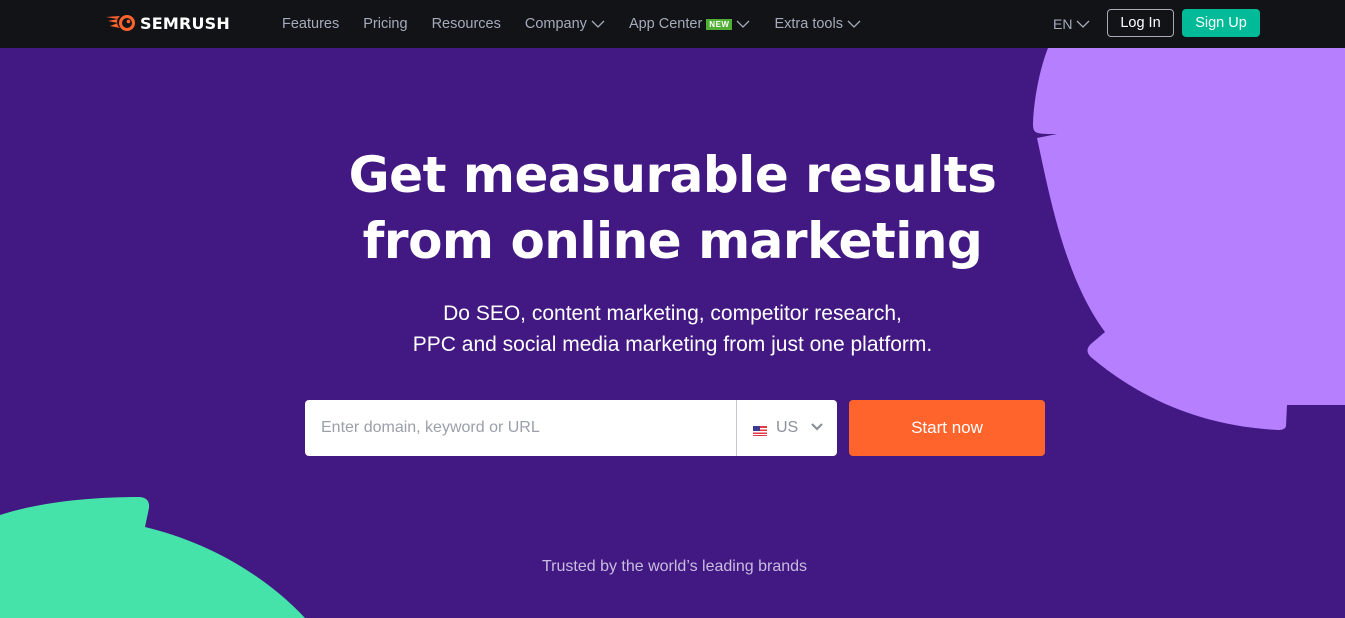  I want to click on language-selector: EN, so click(1071, 24).